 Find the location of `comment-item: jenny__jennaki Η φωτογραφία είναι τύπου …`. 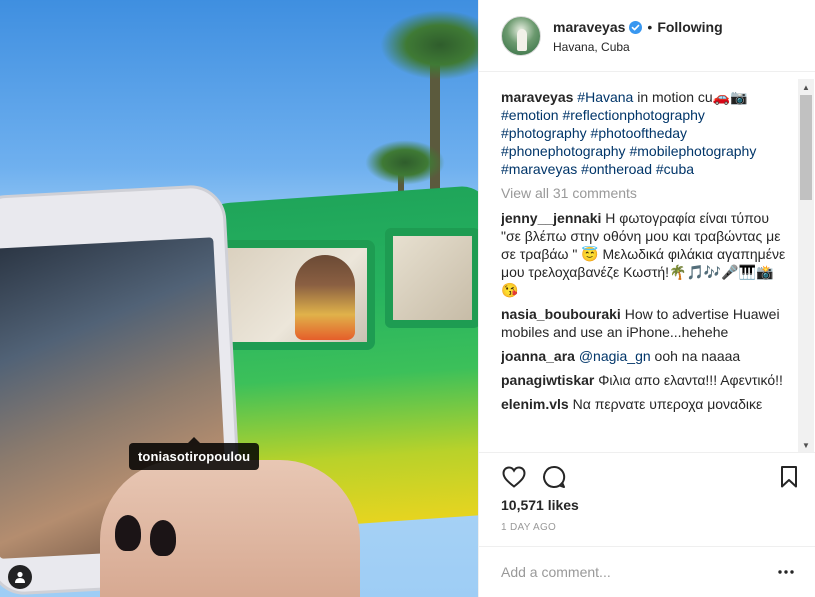

comment-item: jenny__jennaki Η φωτογραφία είναι τύπου … is located at coordinates (646, 254).